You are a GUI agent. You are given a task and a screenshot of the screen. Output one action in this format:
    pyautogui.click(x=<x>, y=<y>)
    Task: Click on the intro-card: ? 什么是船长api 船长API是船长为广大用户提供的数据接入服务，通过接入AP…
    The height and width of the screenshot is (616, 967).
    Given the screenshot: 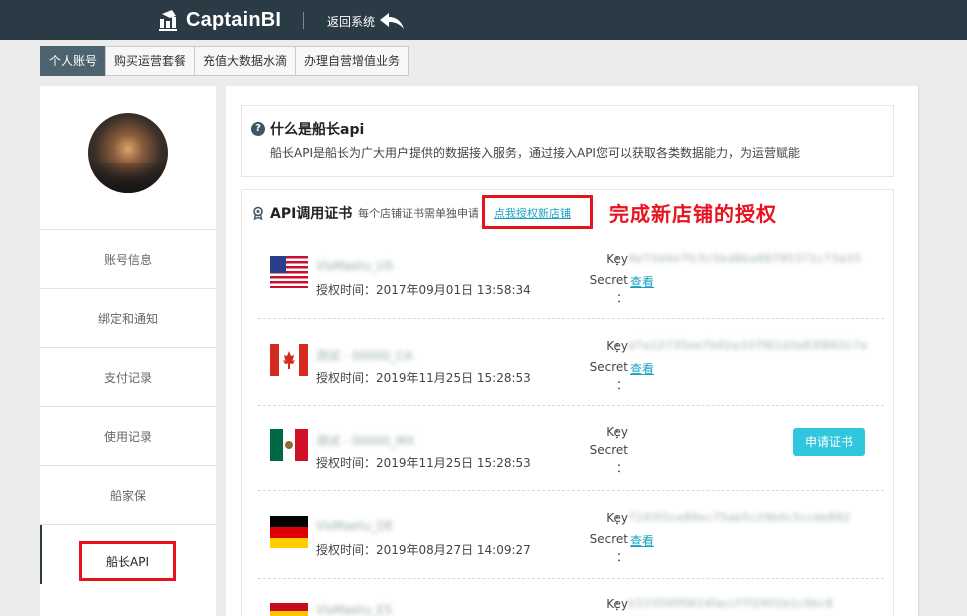 What is the action you would take?
    pyautogui.click(x=567, y=141)
    